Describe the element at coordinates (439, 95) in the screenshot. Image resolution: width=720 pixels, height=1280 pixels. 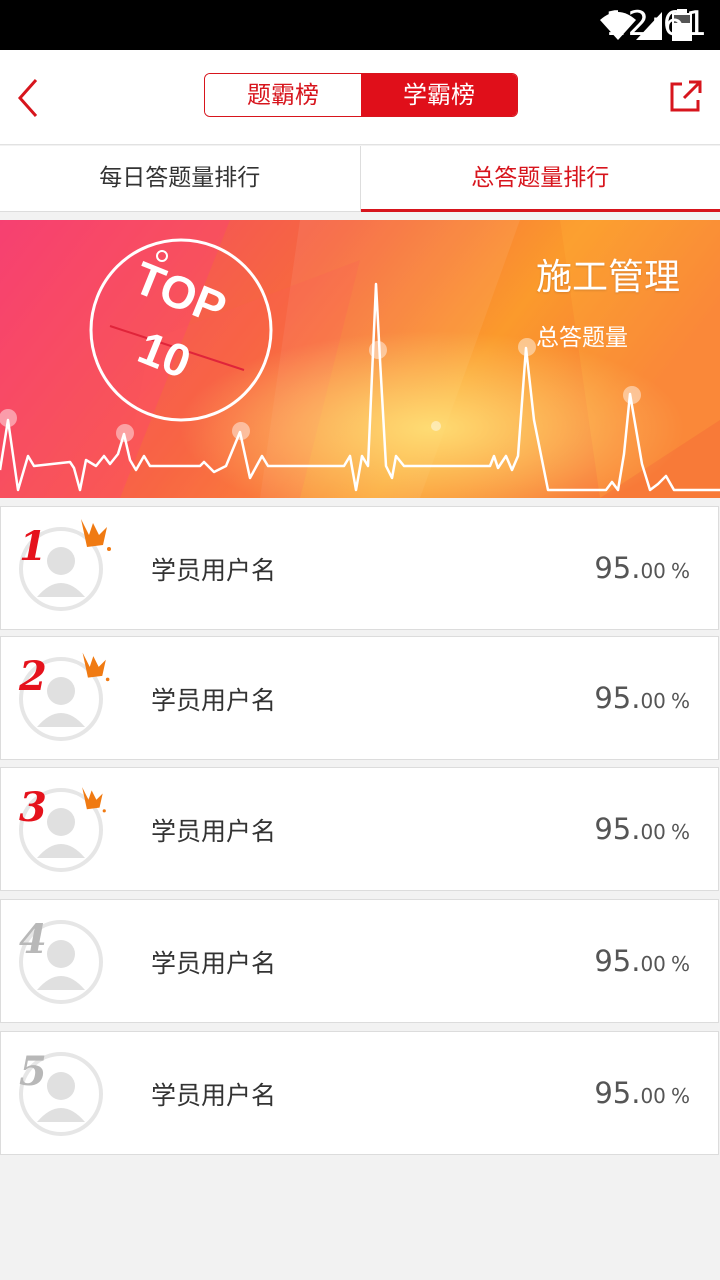
I see `segment-student-rank: 学霸榜` at that location.